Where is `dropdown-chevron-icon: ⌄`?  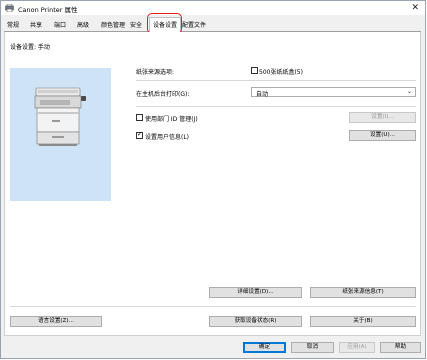 dropdown-chevron-icon: ⌄ is located at coordinates (409, 91).